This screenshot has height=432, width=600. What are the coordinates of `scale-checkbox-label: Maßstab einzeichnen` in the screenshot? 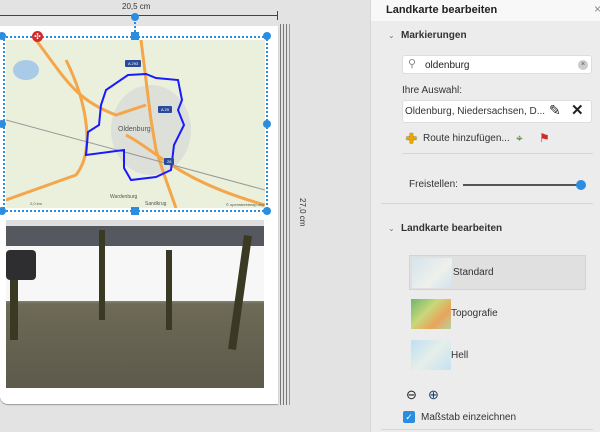 It's located at (468, 417).